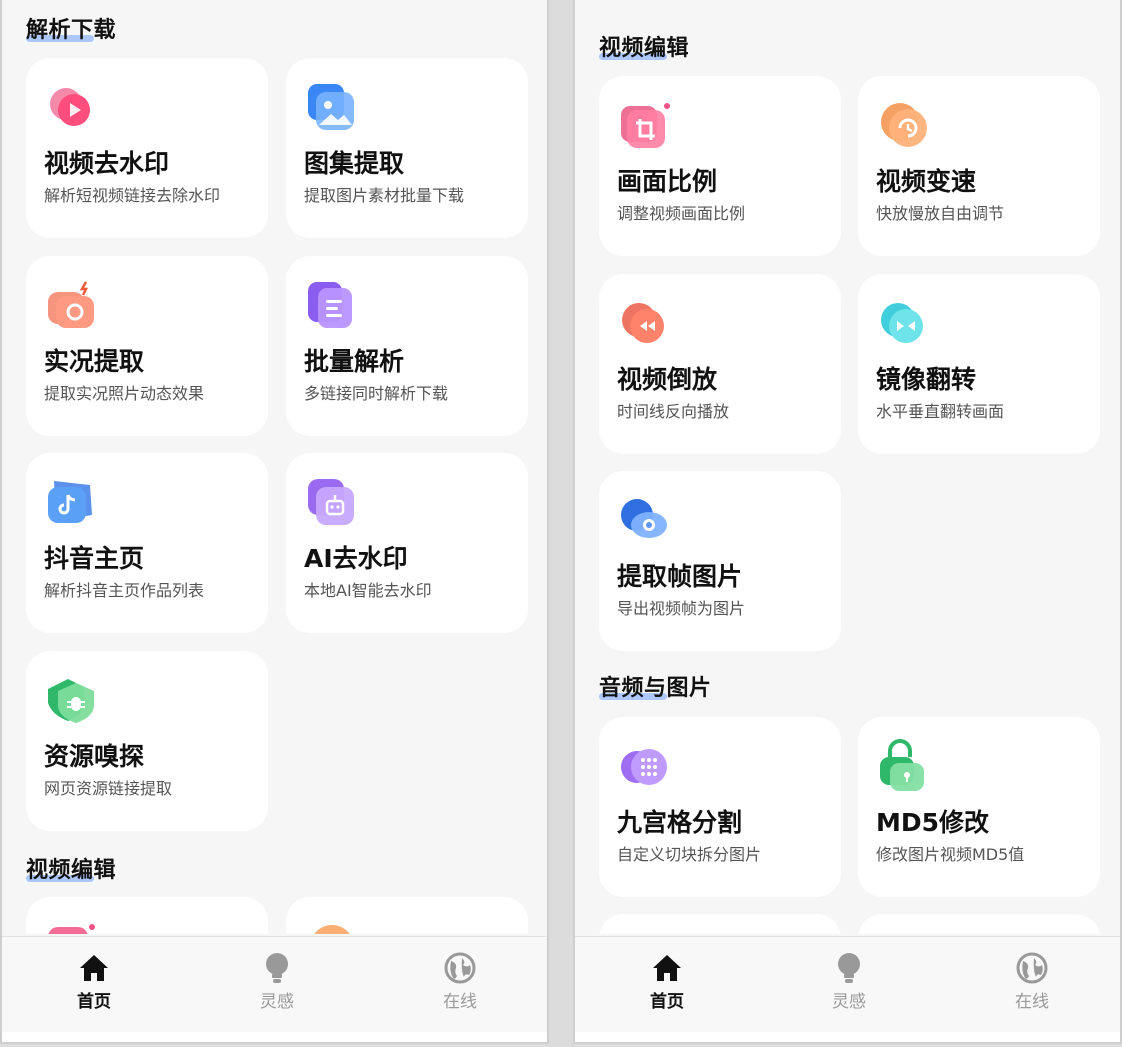  Describe the element at coordinates (354, 163) in the screenshot. I see `card-title: 图集提取` at that location.